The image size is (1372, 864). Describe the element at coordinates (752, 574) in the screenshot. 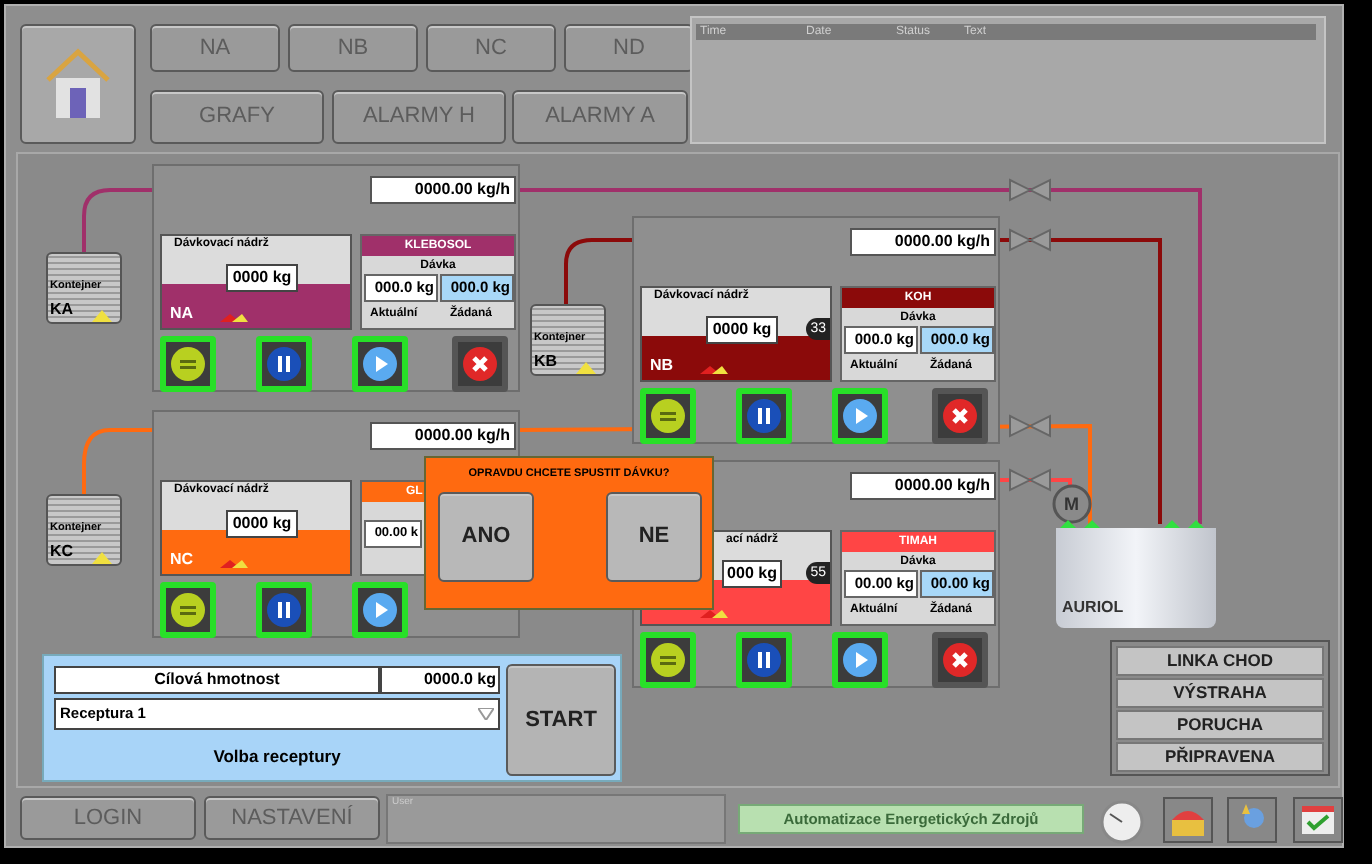

I see `tank-weight: 000 kg` at that location.